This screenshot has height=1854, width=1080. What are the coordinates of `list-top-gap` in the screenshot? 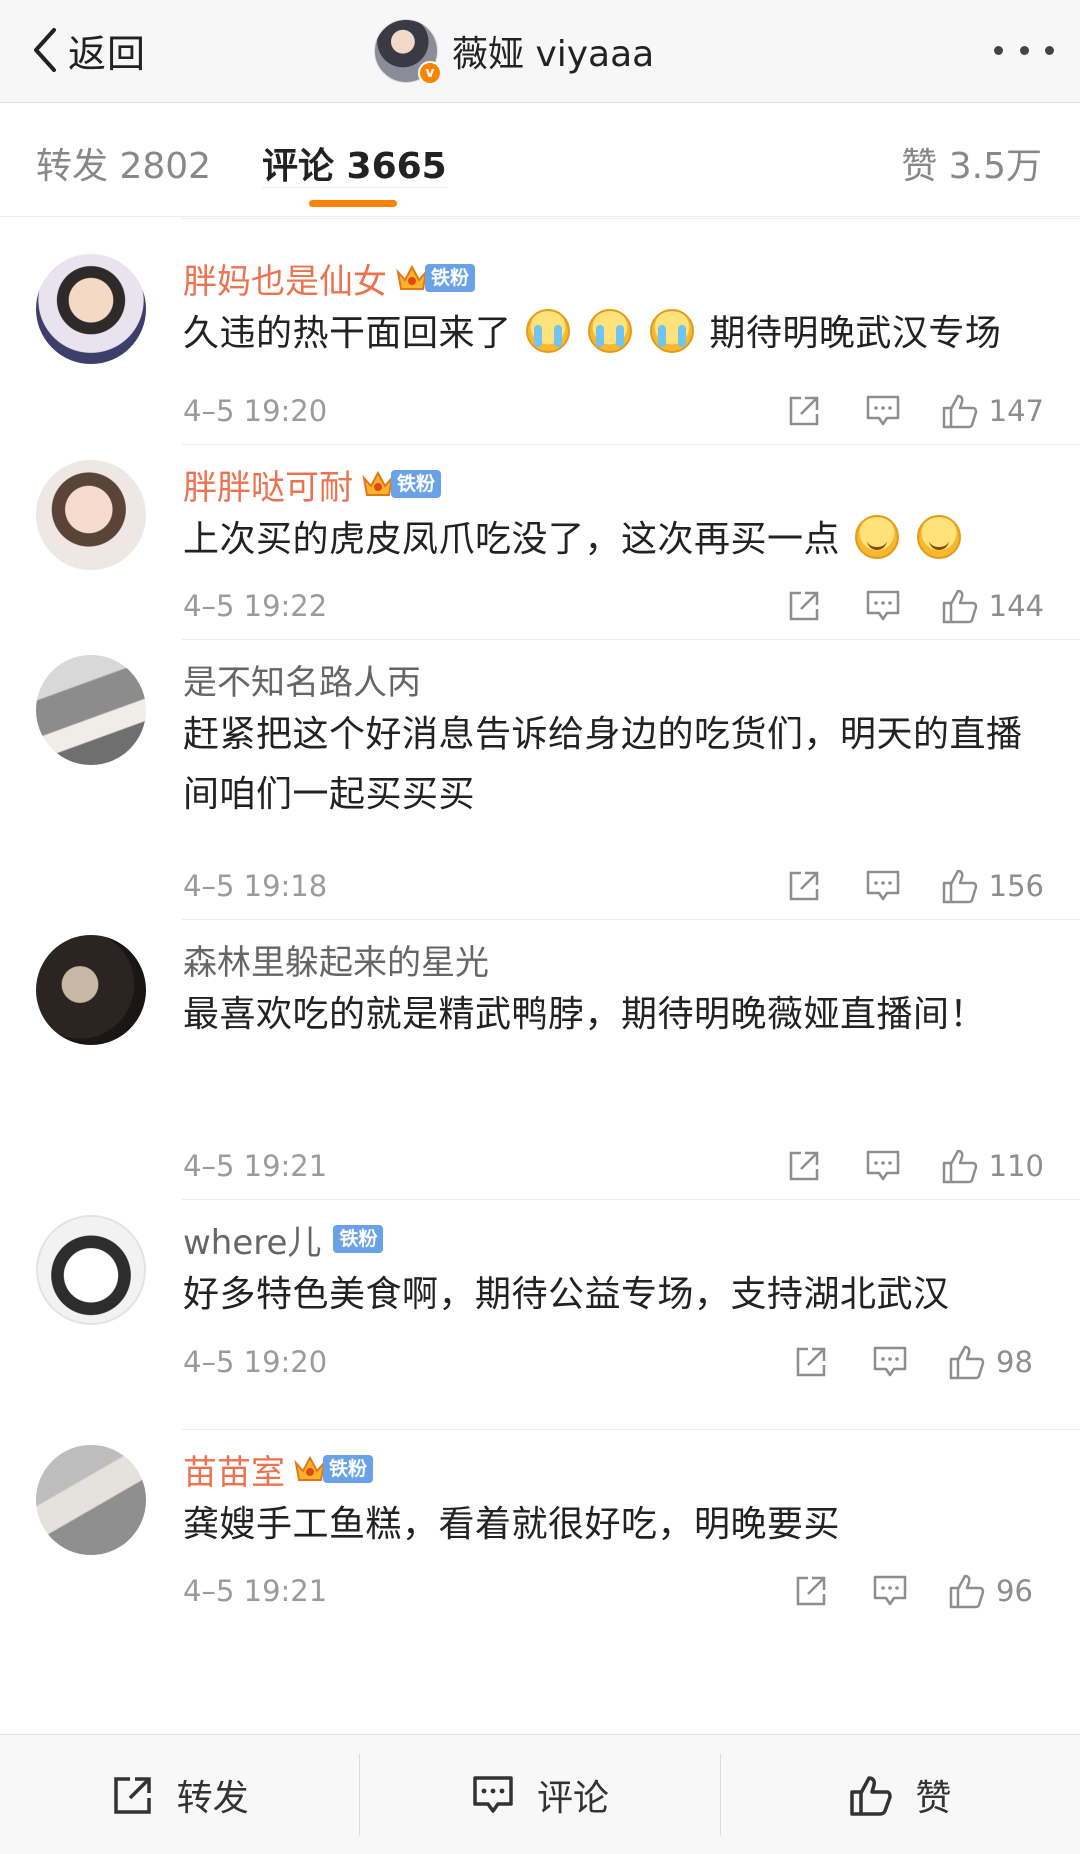 It's located at (540, 228).